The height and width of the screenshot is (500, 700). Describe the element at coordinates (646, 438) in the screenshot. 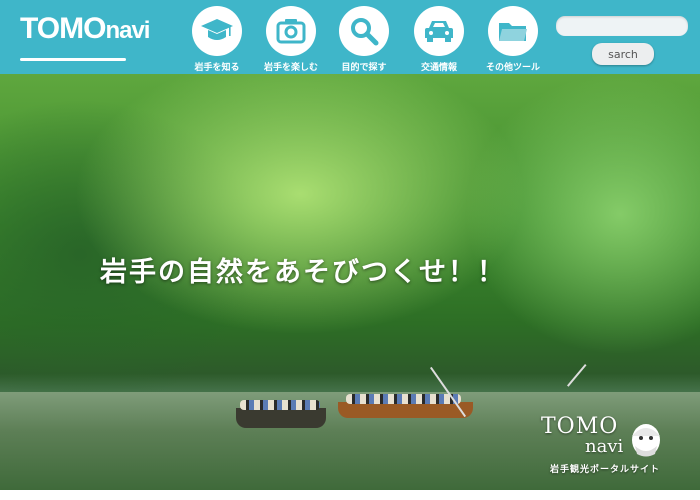

I see `mascot-face-icon` at that location.